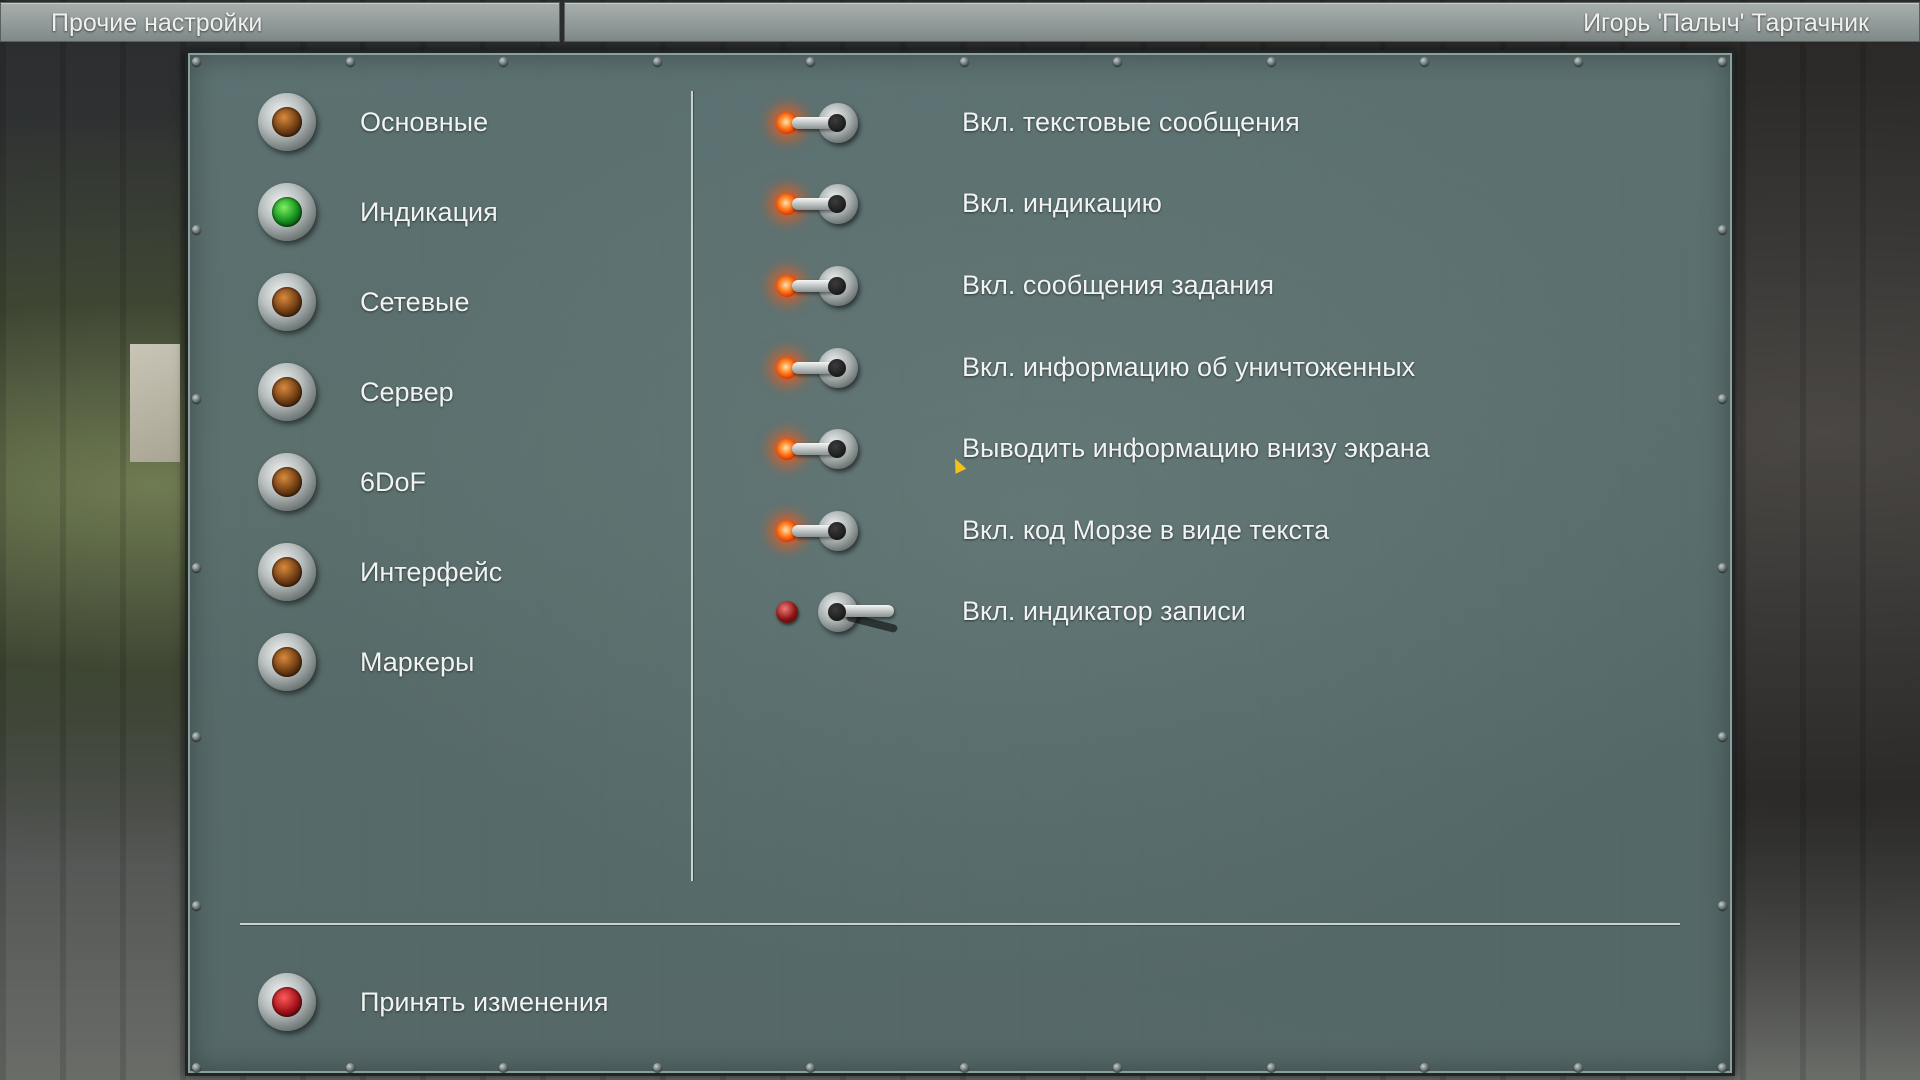  Describe the element at coordinates (1189, 366) in the screenshot. I see `option-label: Вкл. информацию об уничтоженных` at that location.